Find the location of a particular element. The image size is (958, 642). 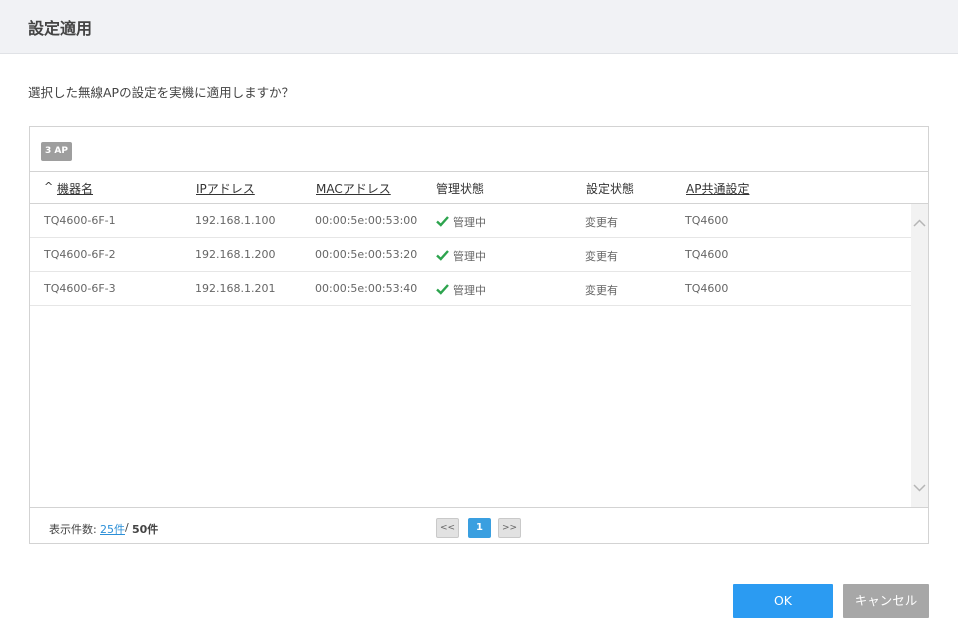

cell-ip: 192.168.1.200 is located at coordinates (235, 254).